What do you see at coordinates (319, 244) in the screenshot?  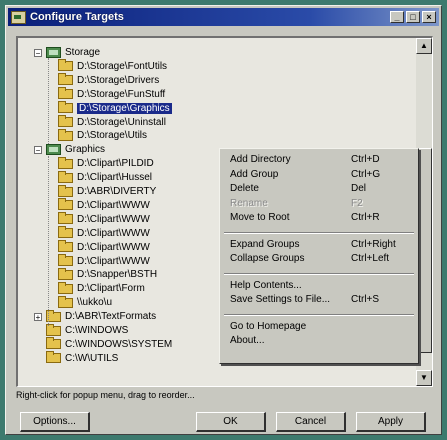 I see `menu-item: Expand Groups Ctrl+Right` at bounding box center [319, 244].